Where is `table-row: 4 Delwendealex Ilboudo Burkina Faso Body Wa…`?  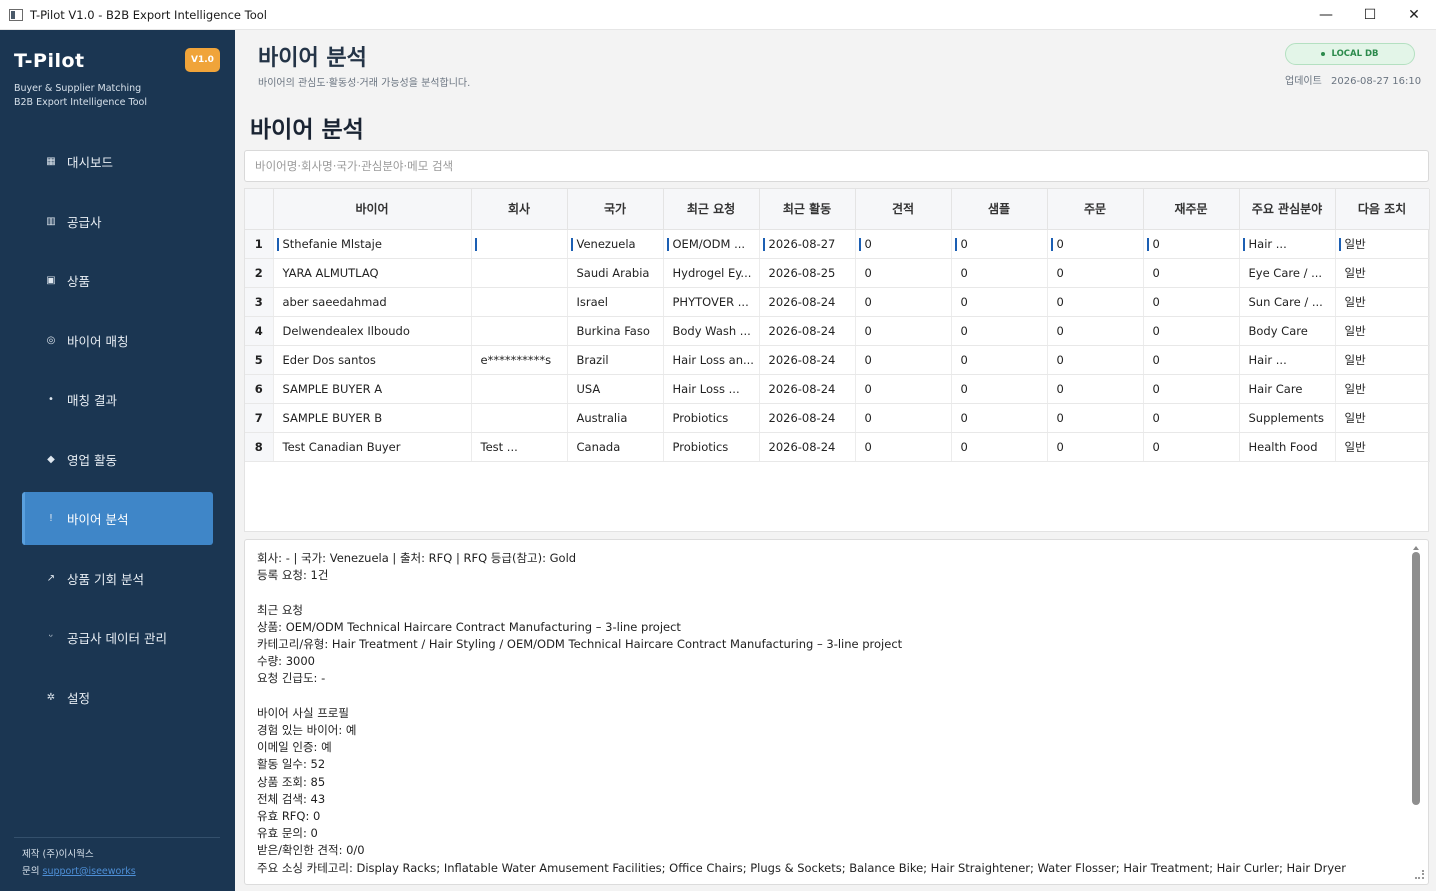 table-row: 4 Delwendealex Ilboudo Burkina Faso Body Wa… is located at coordinates (837, 331).